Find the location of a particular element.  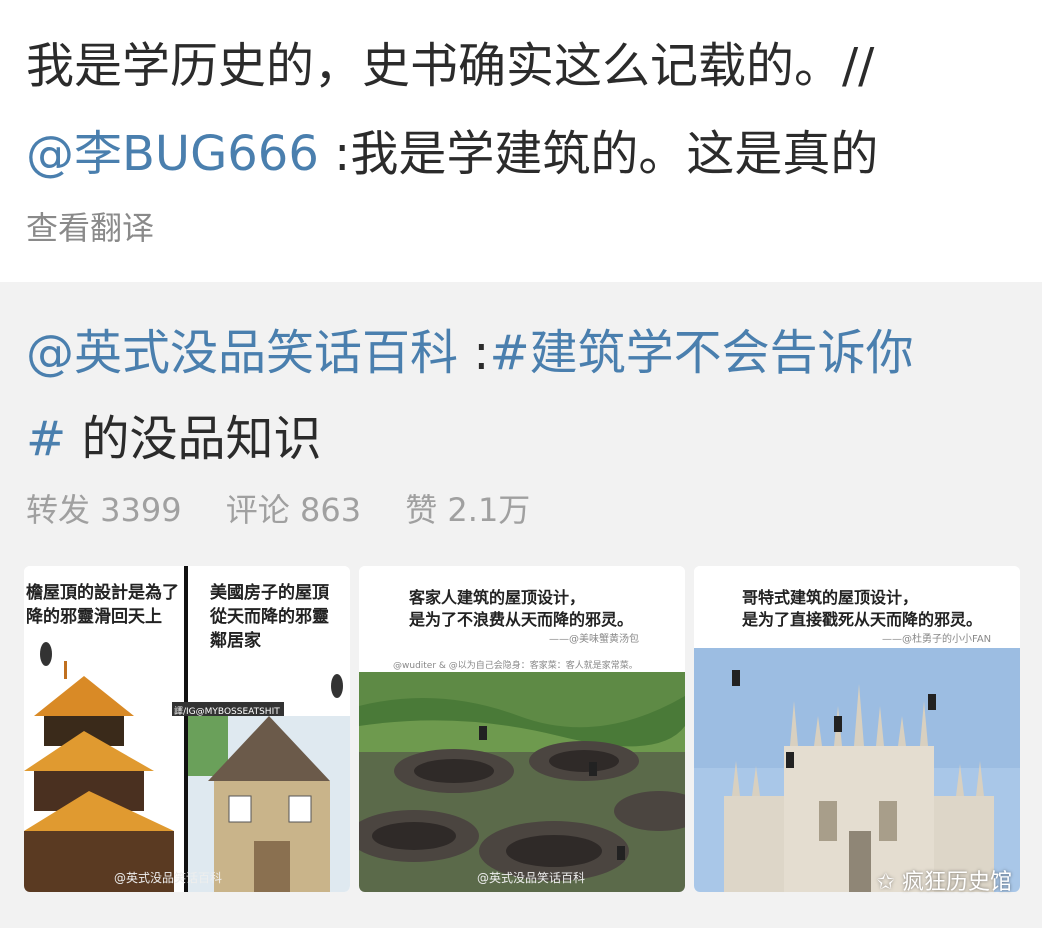

repost-stats: 转发 3399 评论 863 赞 2.1万 is located at coordinates (295, 510).